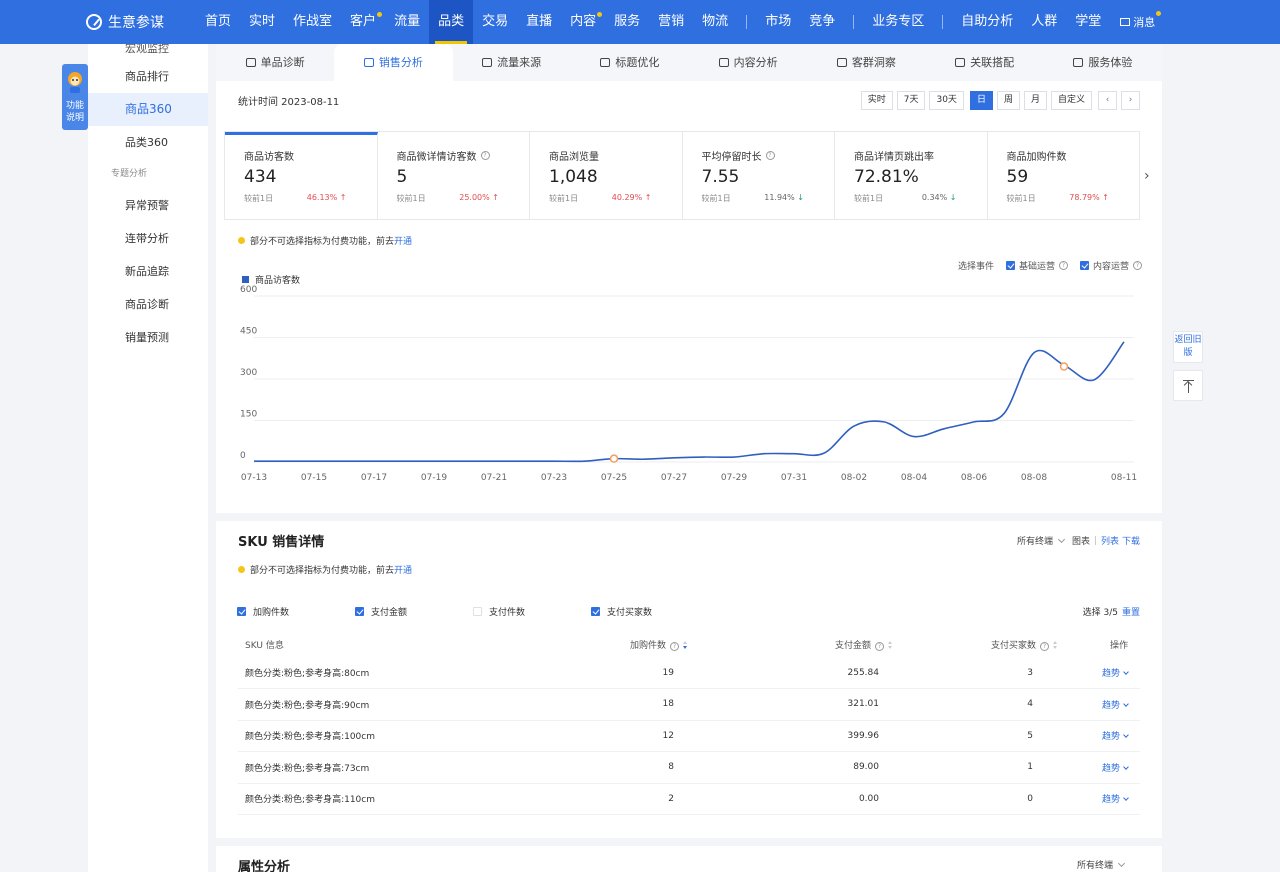 This screenshot has width=1280, height=872. What do you see at coordinates (630, 62) in the screenshot?
I see `tab-3: 标题优化` at bounding box center [630, 62].